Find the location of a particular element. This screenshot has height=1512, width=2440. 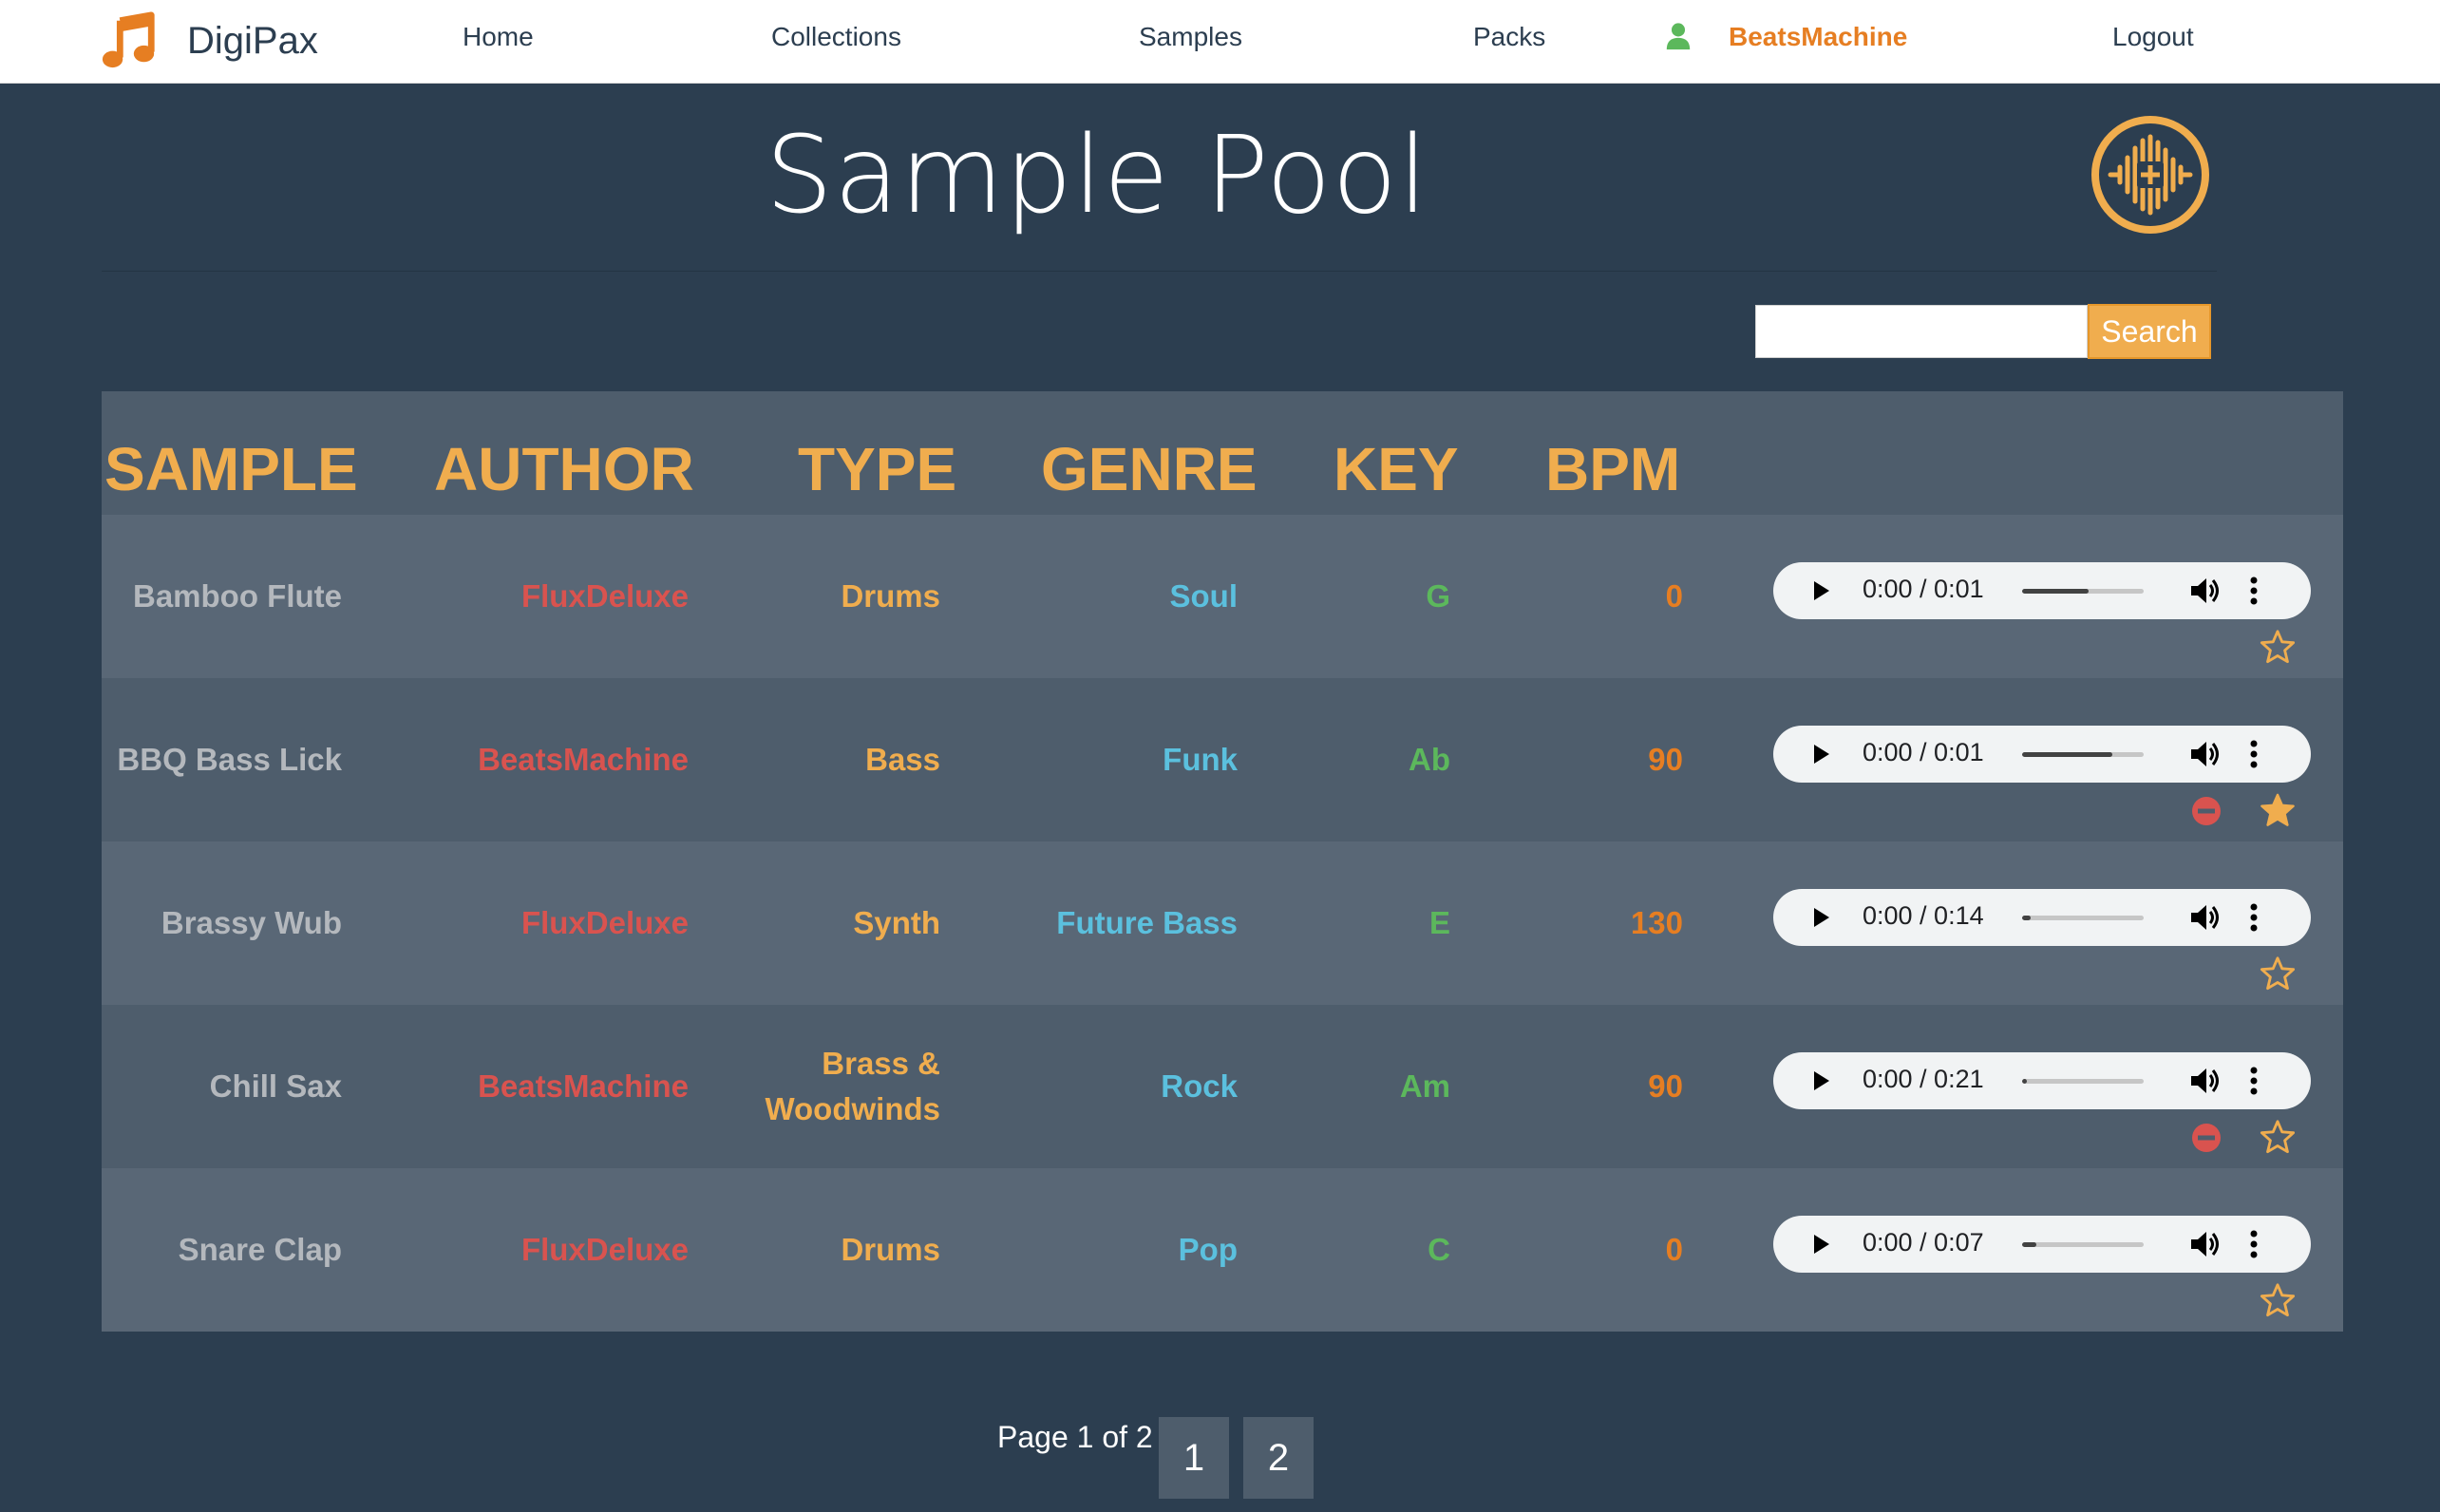

user-icon is located at coordinates (1678, 37).